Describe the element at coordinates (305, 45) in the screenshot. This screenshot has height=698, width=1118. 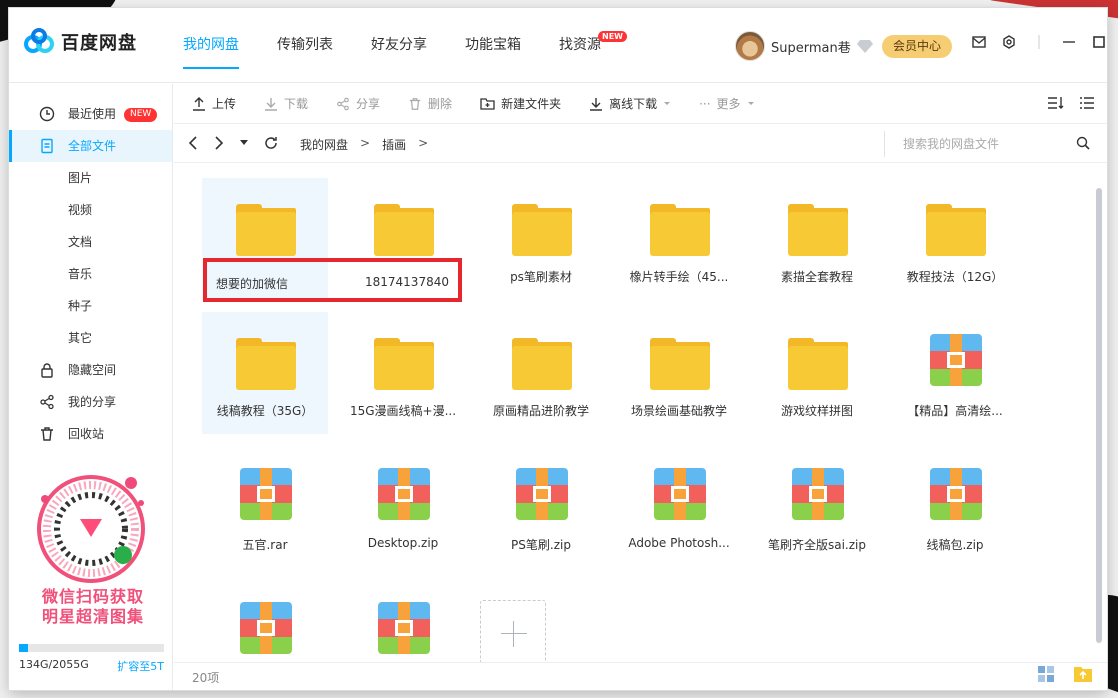
I see `nav-transfer-list: 传输列表` at that location.